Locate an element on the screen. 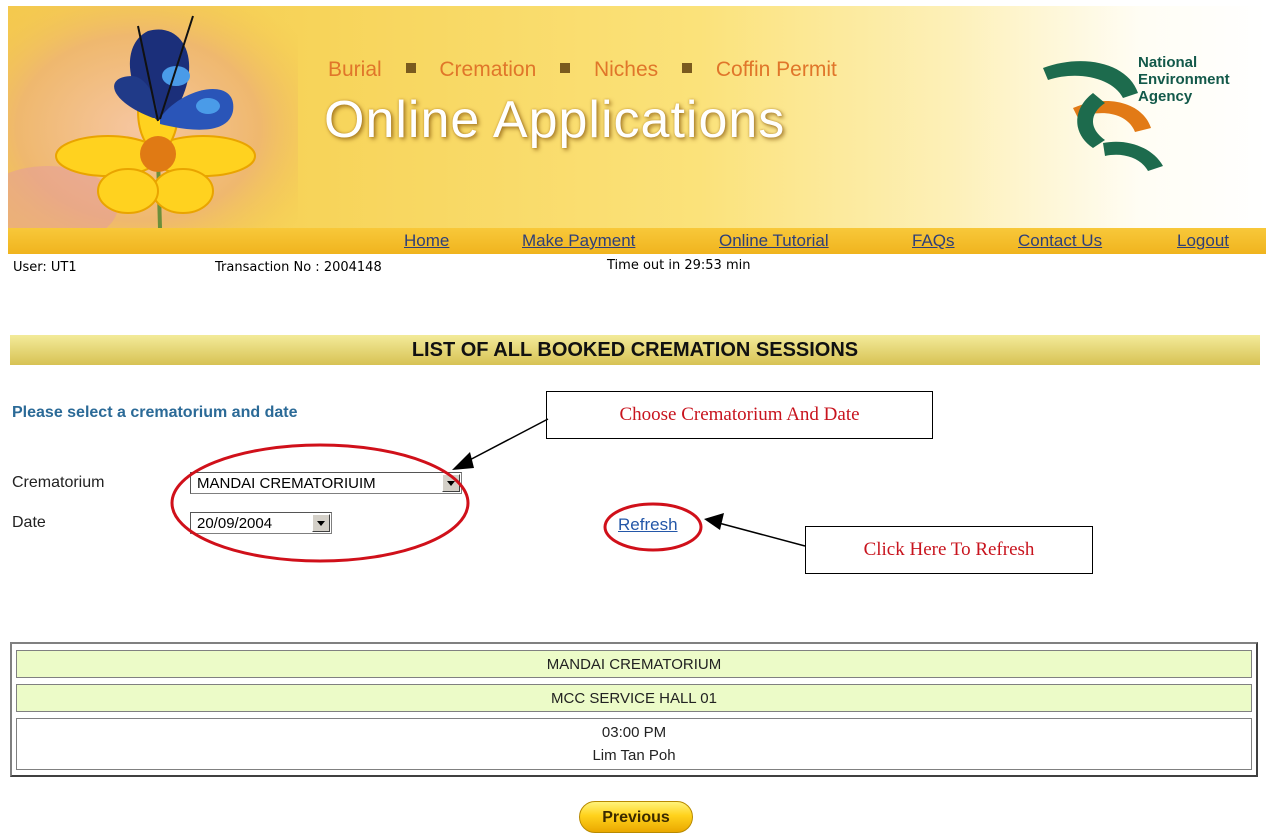  crematorium-label: Crematorium is located at coordinates (58, 482).